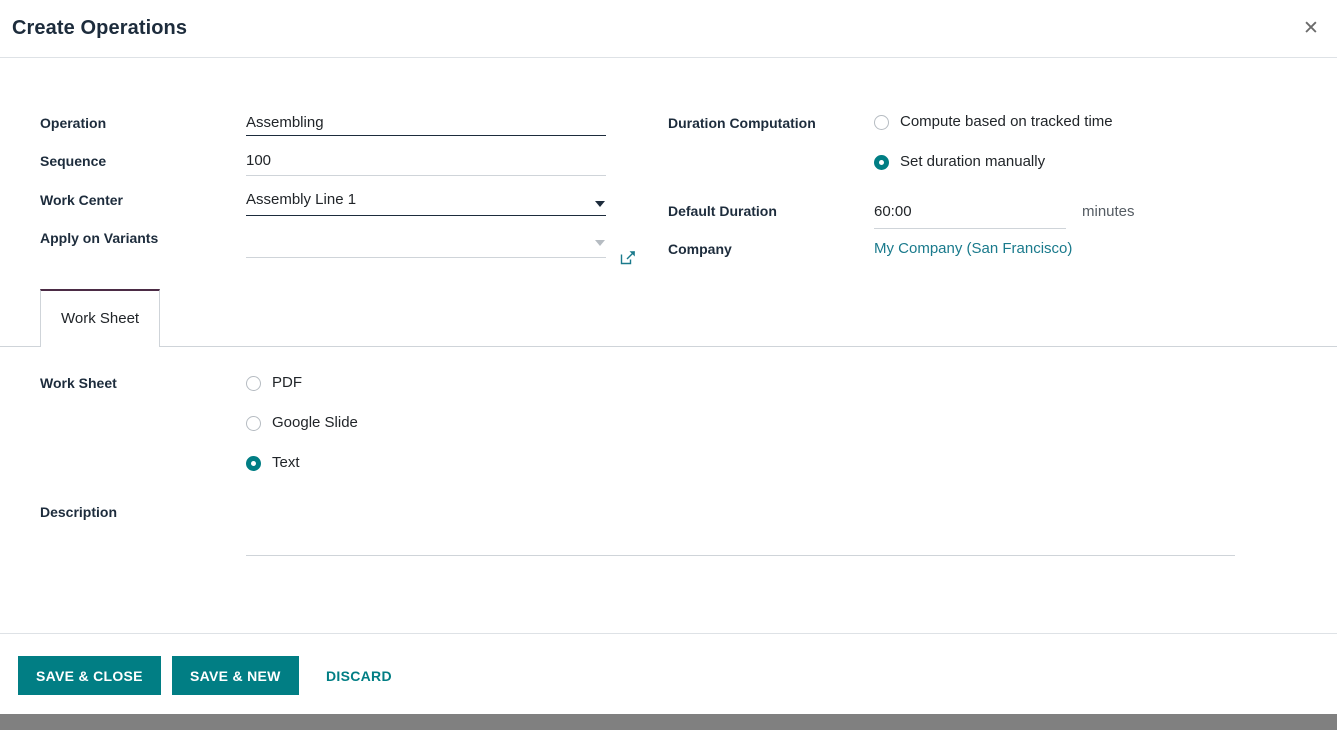 The height and width of the screenshot is (730, 1337). What do you see at coordinates (258, 160) in the screenshot?
I see `sequence-input: 100` at bounding box center [258, 160].